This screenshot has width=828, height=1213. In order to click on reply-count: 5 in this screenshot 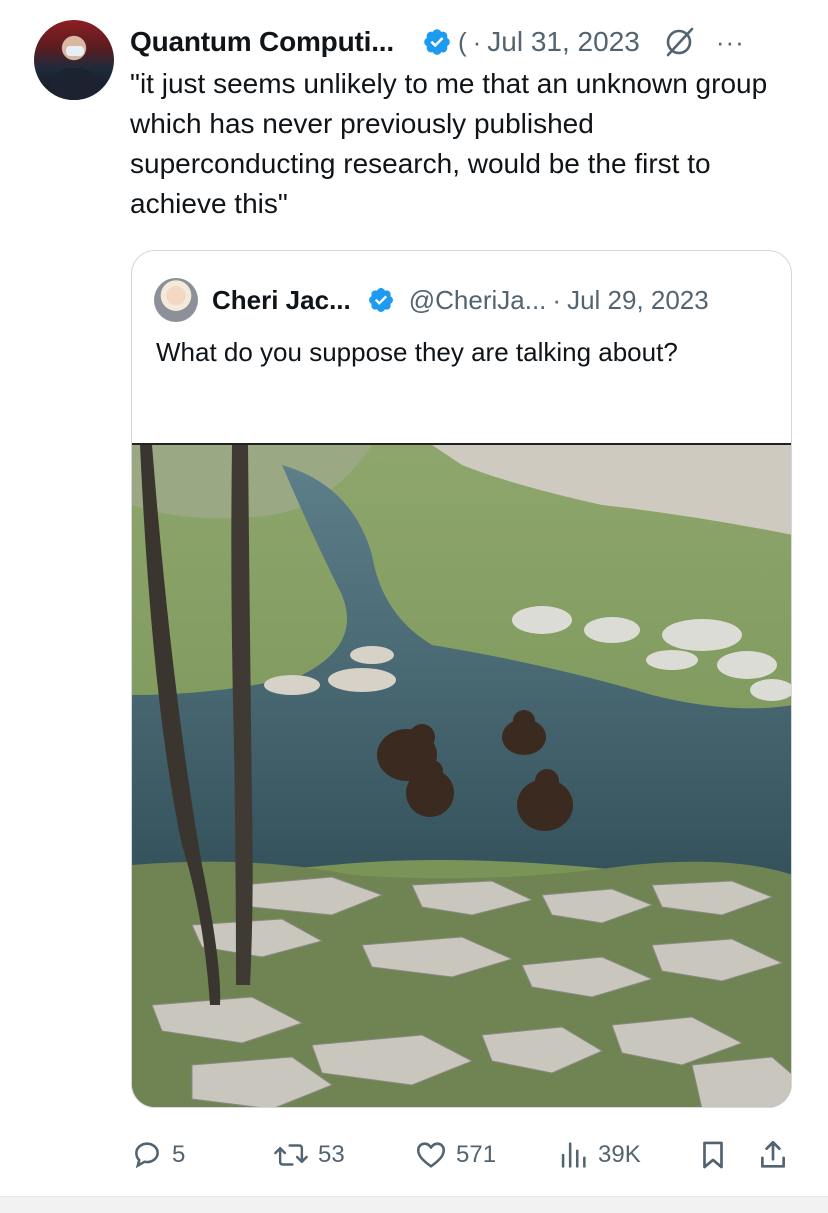, I will do `click(179, 1154)`.